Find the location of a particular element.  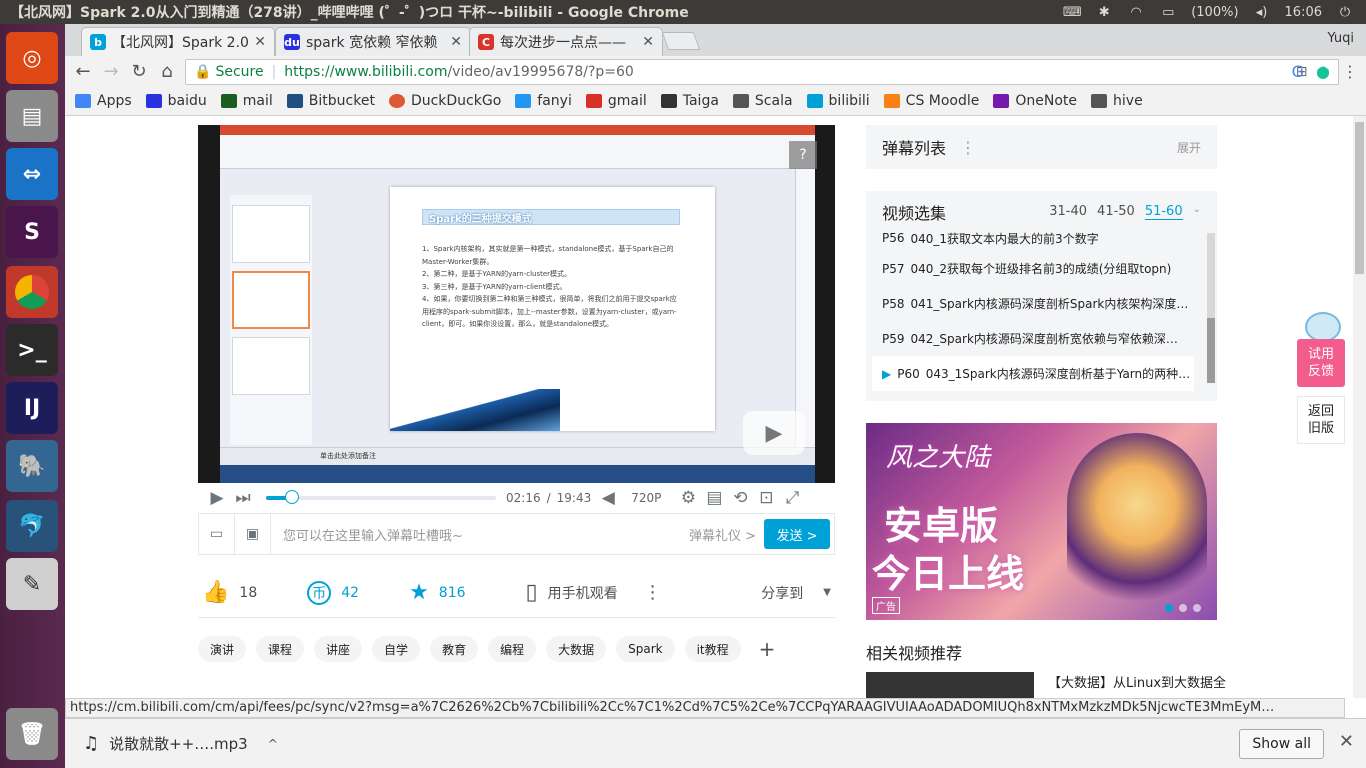

danmaku-etiquette-link: 弹幕礼仪 > is located at coordinates (722, 534).